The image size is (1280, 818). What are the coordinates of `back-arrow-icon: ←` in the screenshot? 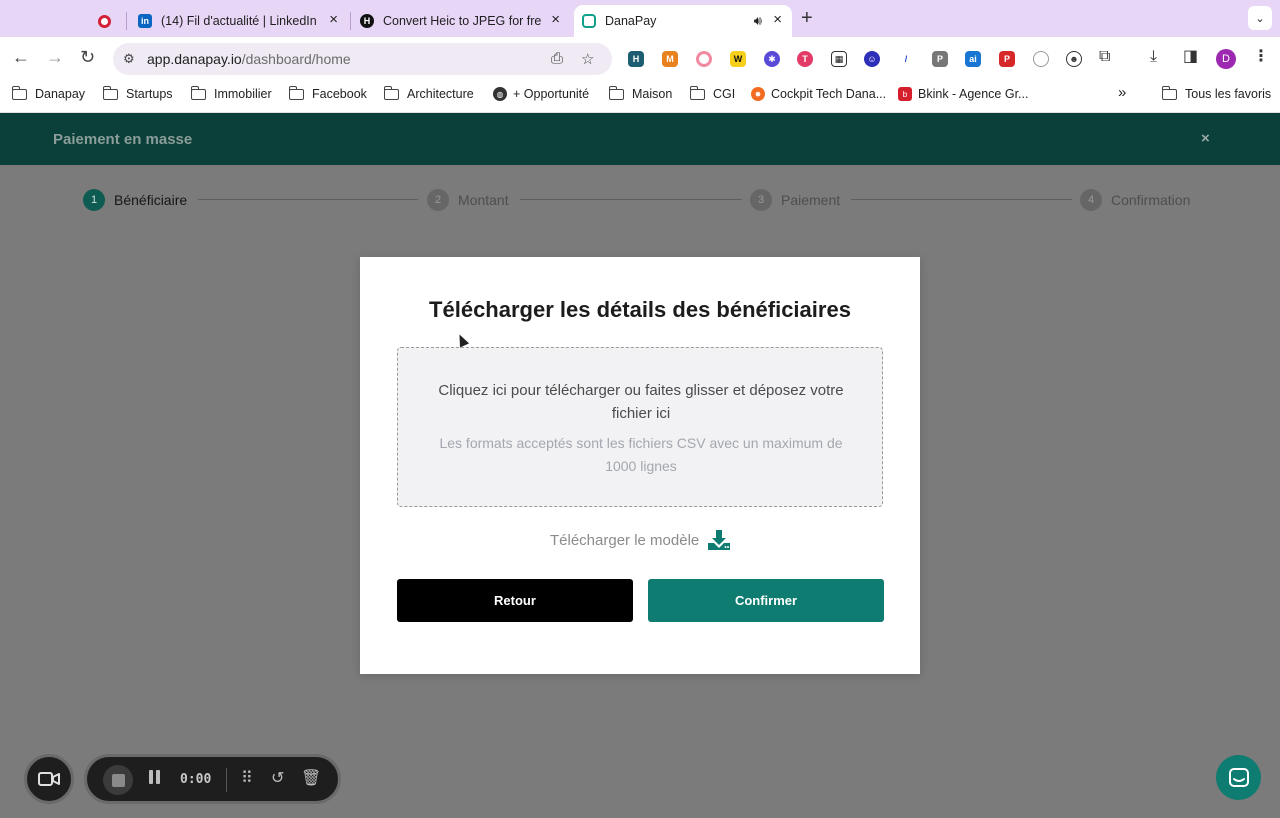 It's located at (21, 57).